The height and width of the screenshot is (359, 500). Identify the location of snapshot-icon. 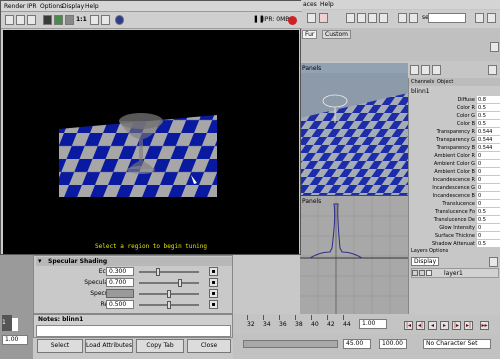
(58, 20).